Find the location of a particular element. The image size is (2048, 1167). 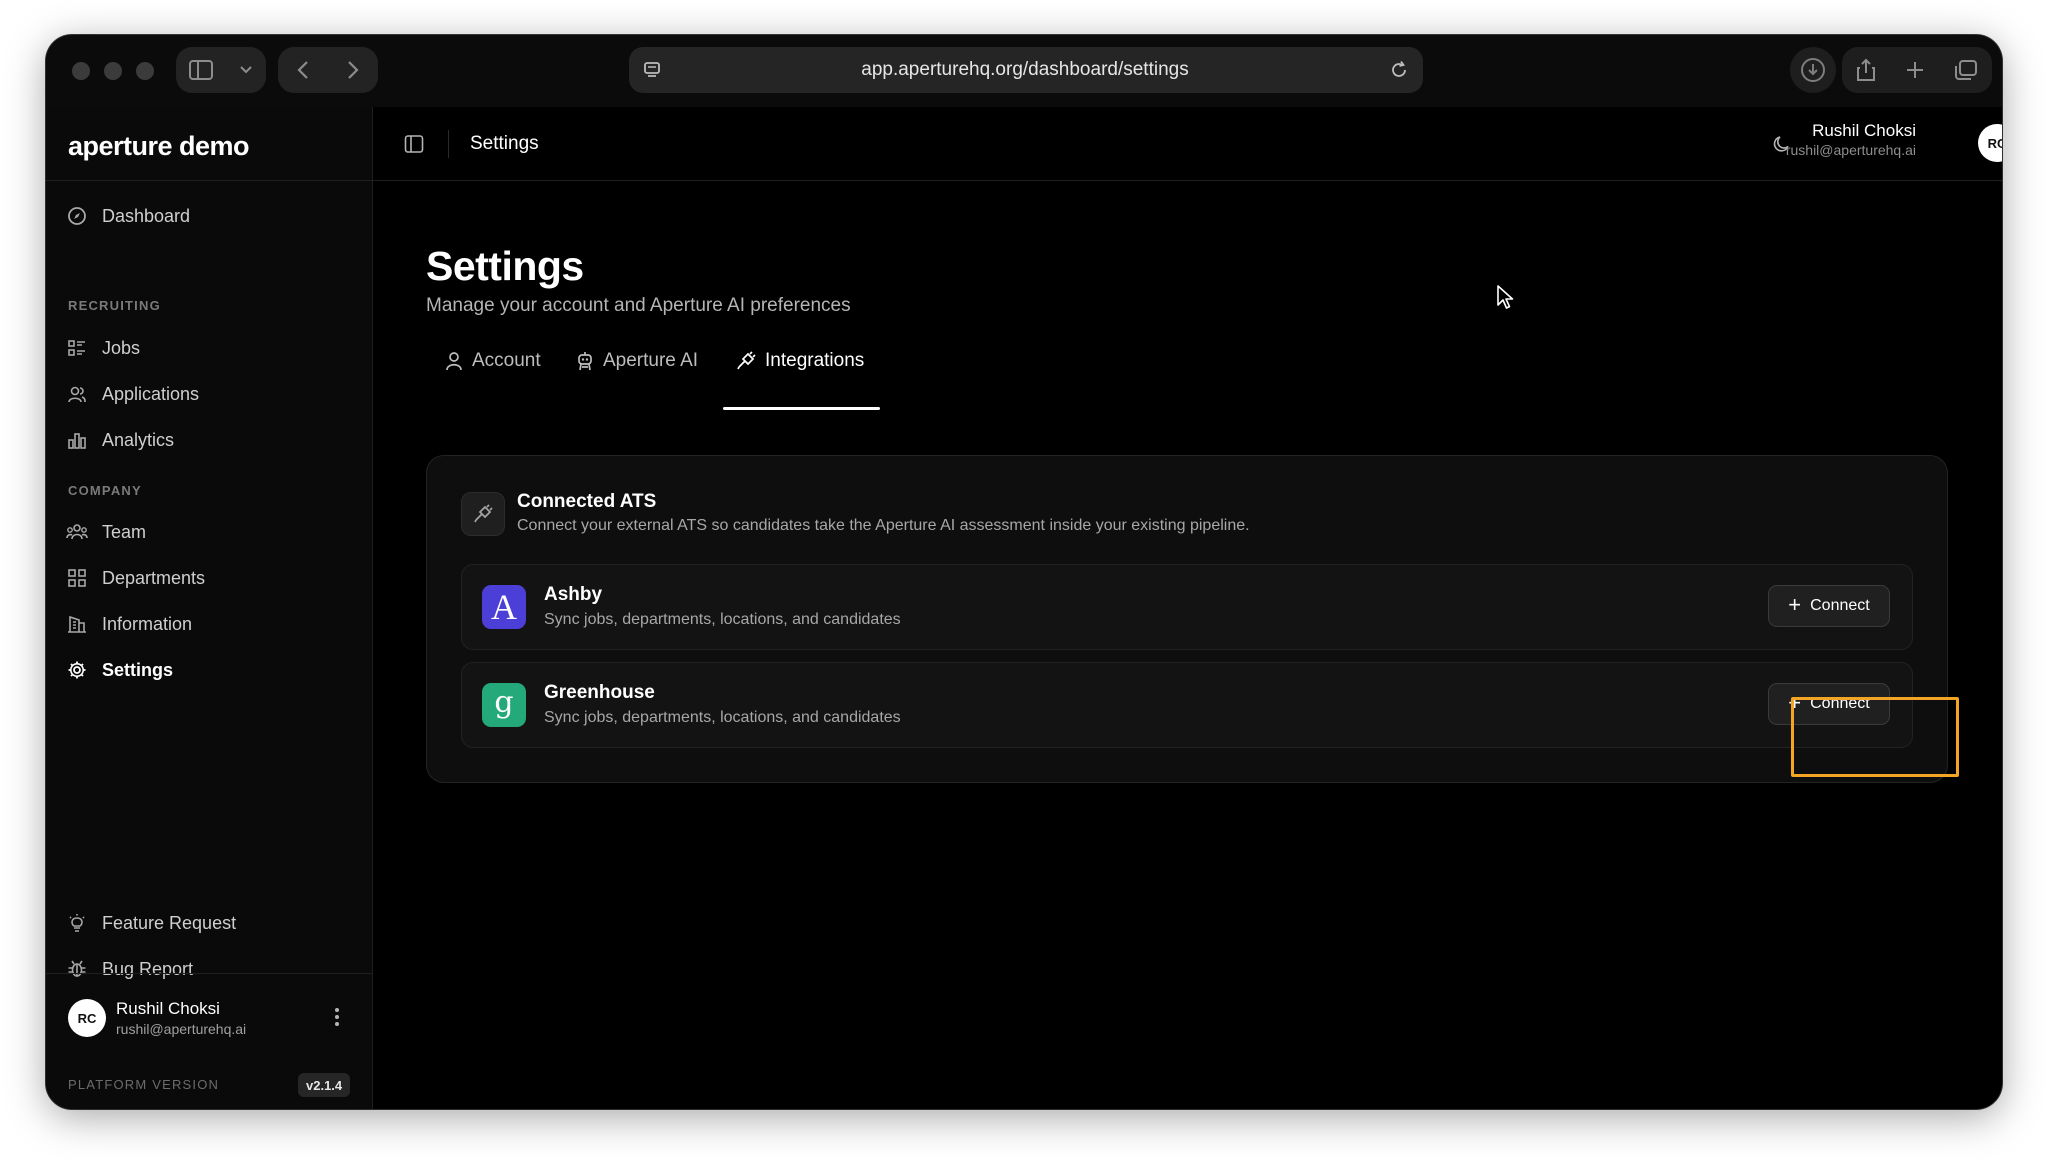

sidebar-item-dashboard: Dashboard is located at coordinates (209, 216).